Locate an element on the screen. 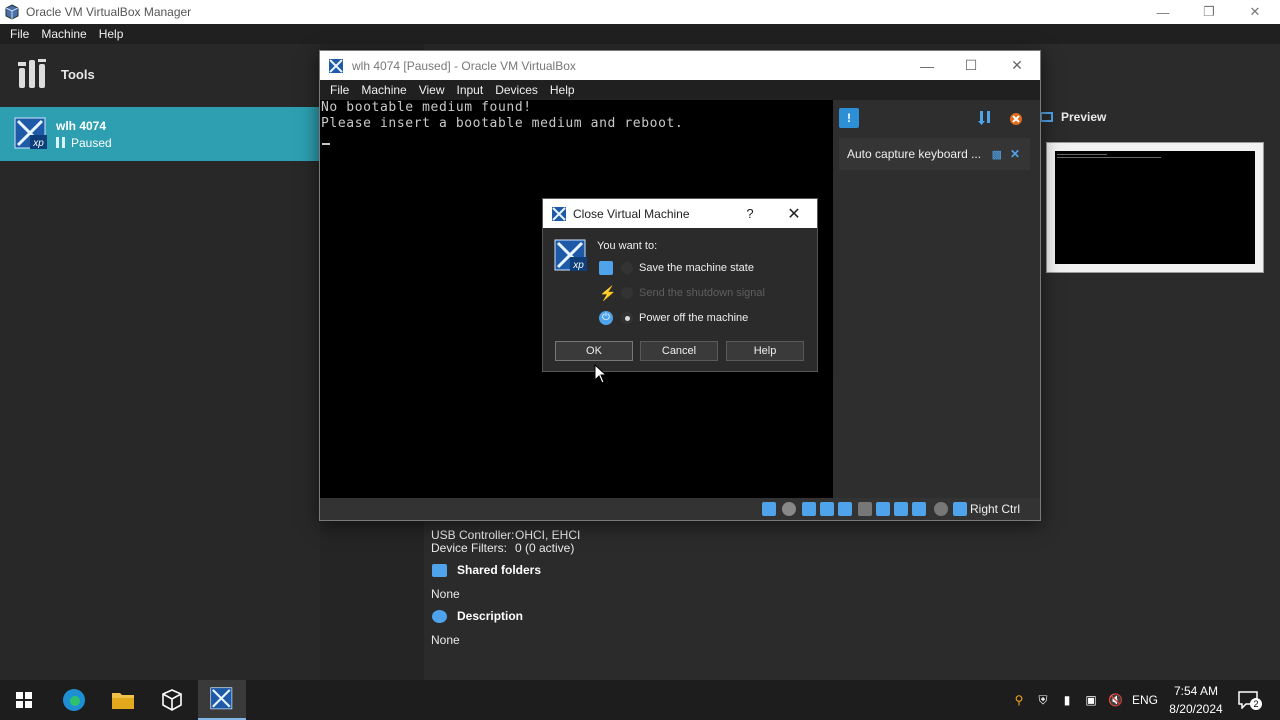 The height and width of the screenshot is (720, 1280). option-save-state: Save the machine state is located at coordinates (704, 268).